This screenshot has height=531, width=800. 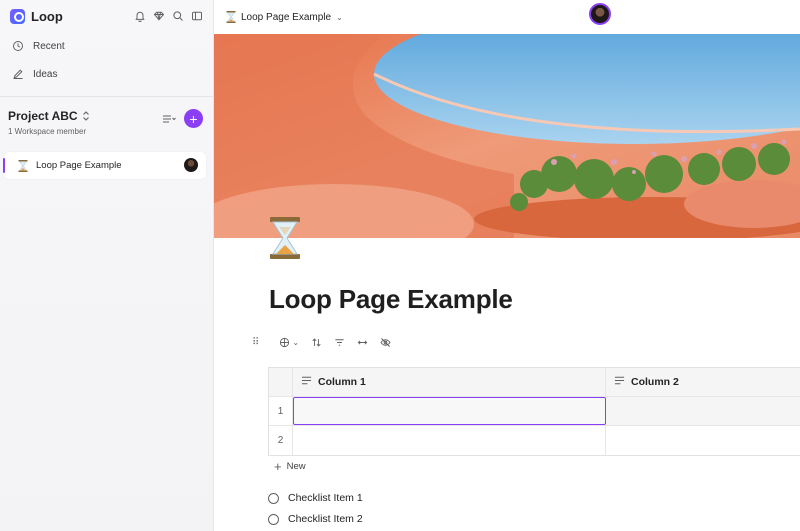 I want to click on sidebar-item-label: Recent, so click(x=49, y=46).